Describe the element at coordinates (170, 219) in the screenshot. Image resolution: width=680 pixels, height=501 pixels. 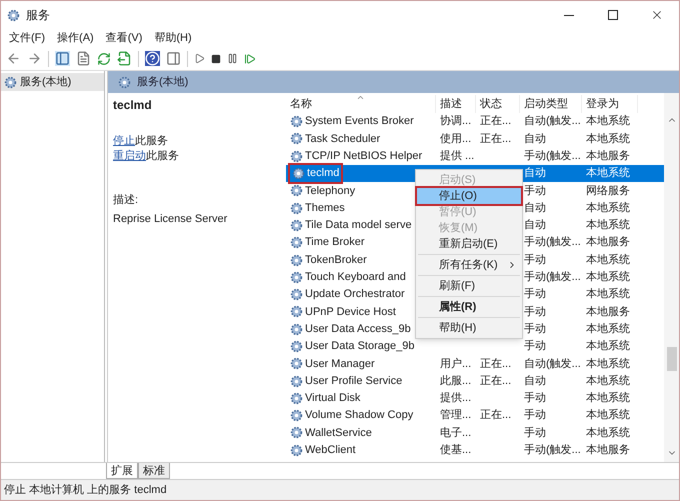
I see `description-text: Reprise License Server` at that location.